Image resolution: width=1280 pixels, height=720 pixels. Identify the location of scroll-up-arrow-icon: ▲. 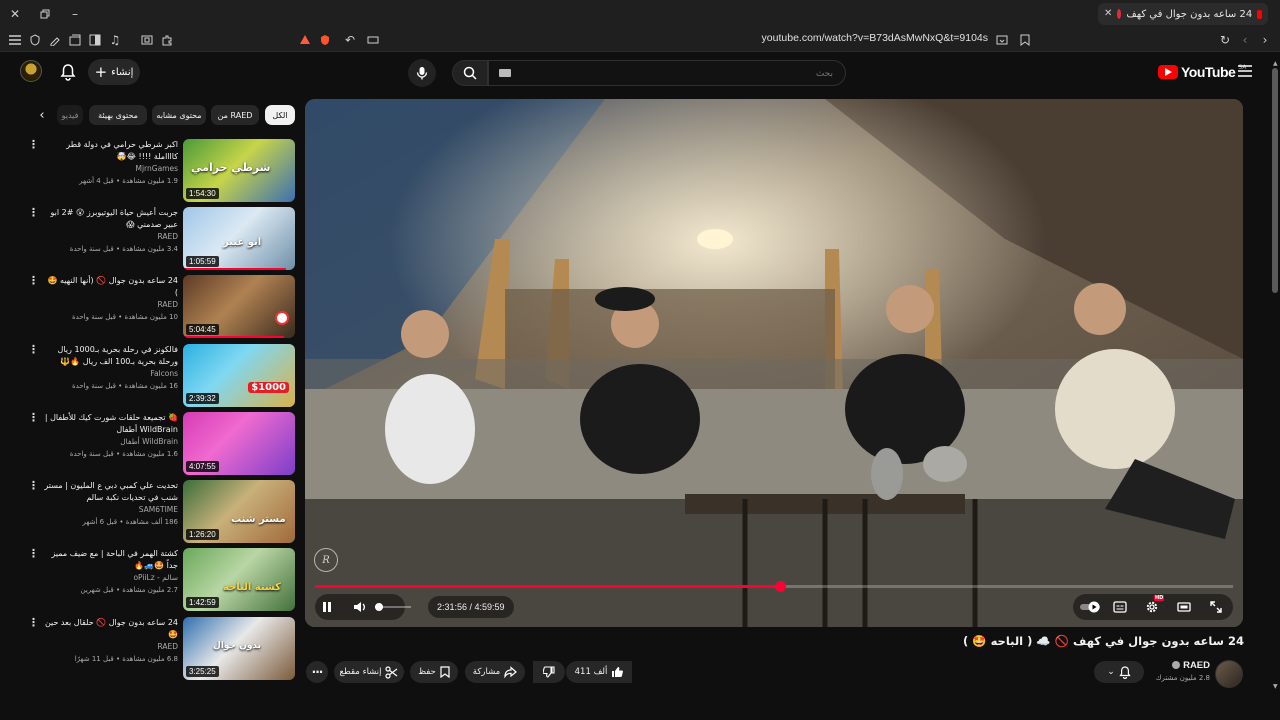
(1275, 63).